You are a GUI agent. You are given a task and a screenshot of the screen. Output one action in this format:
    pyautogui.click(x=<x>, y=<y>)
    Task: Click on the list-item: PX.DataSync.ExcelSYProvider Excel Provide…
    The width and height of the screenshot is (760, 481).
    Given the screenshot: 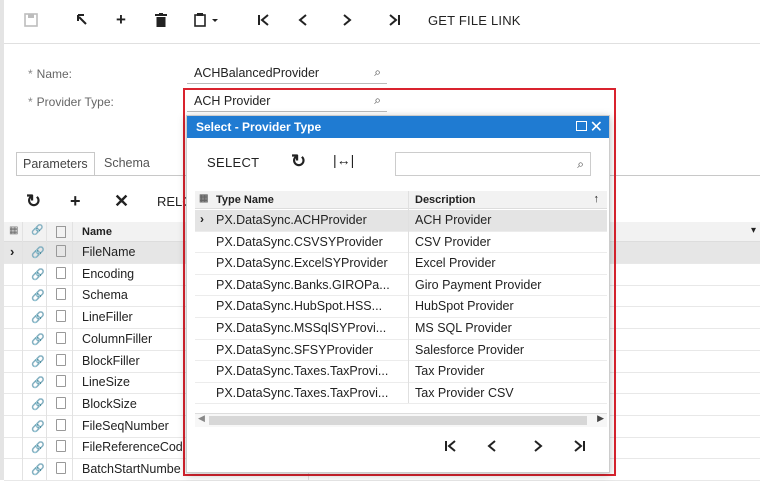 What is the action you would take?
    pyautogui.click(x=401, y=264)
    